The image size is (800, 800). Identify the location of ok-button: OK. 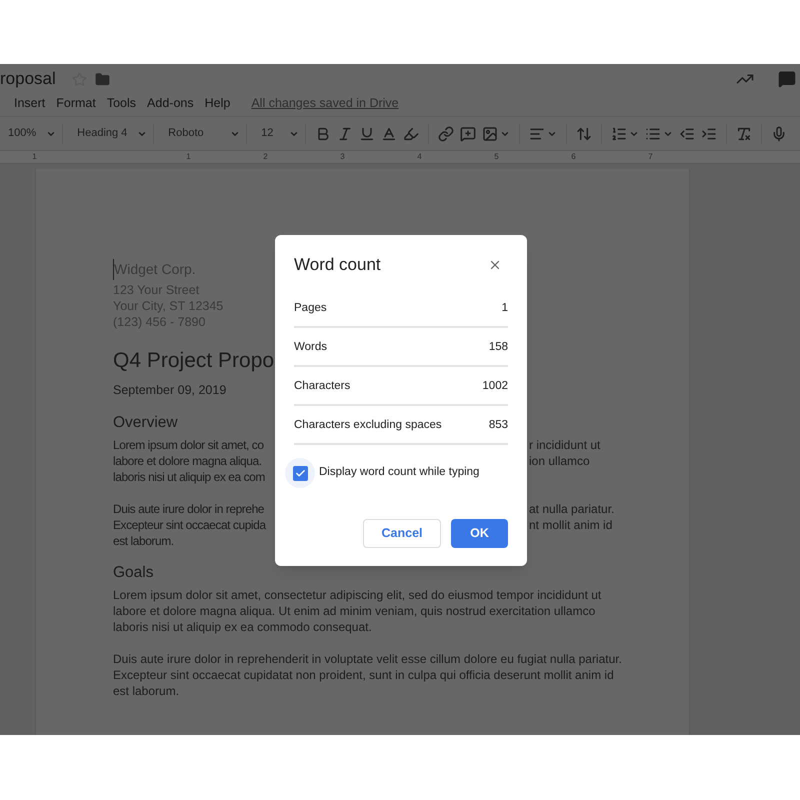
(479, 533).